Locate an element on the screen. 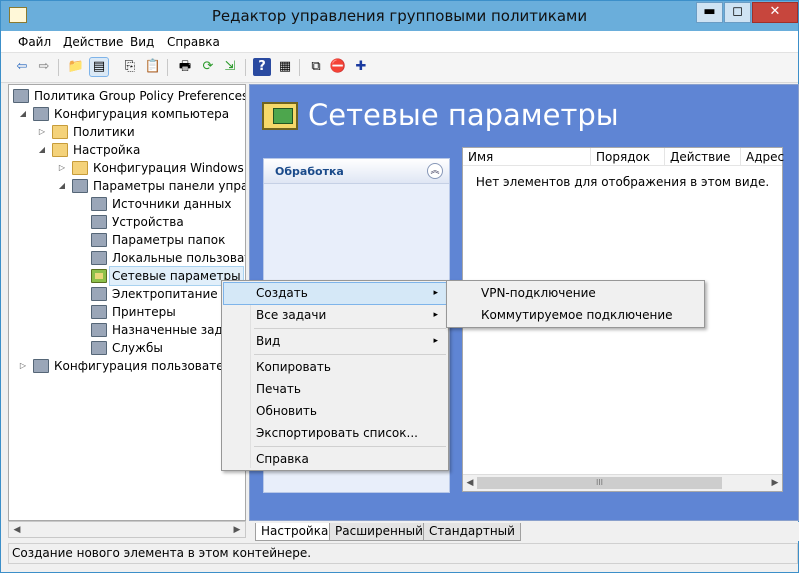 This screenshot has width=799, height=573. tree-node: Службы is located at coordinates (127, 348).